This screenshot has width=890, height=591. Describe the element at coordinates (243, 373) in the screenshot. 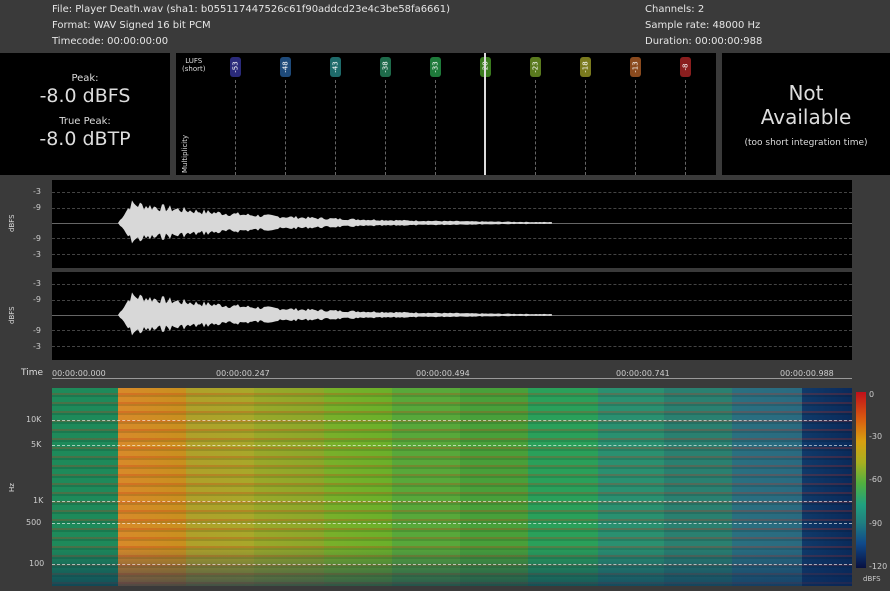

I see `time-tick: 00:00:00.247` at that location.